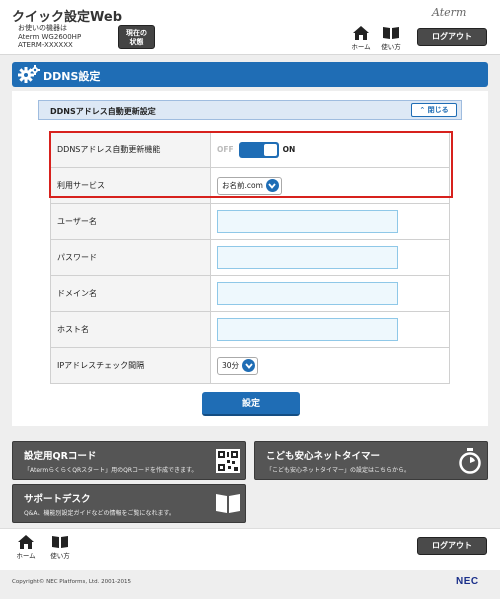 Image resolution: width=500 pixels, height=599 pixels. What do you see at coordinates (434, 110) in the screenshot?
I see `close-section-button: ⌃ 閉じる` at bounding box center [434, 110].